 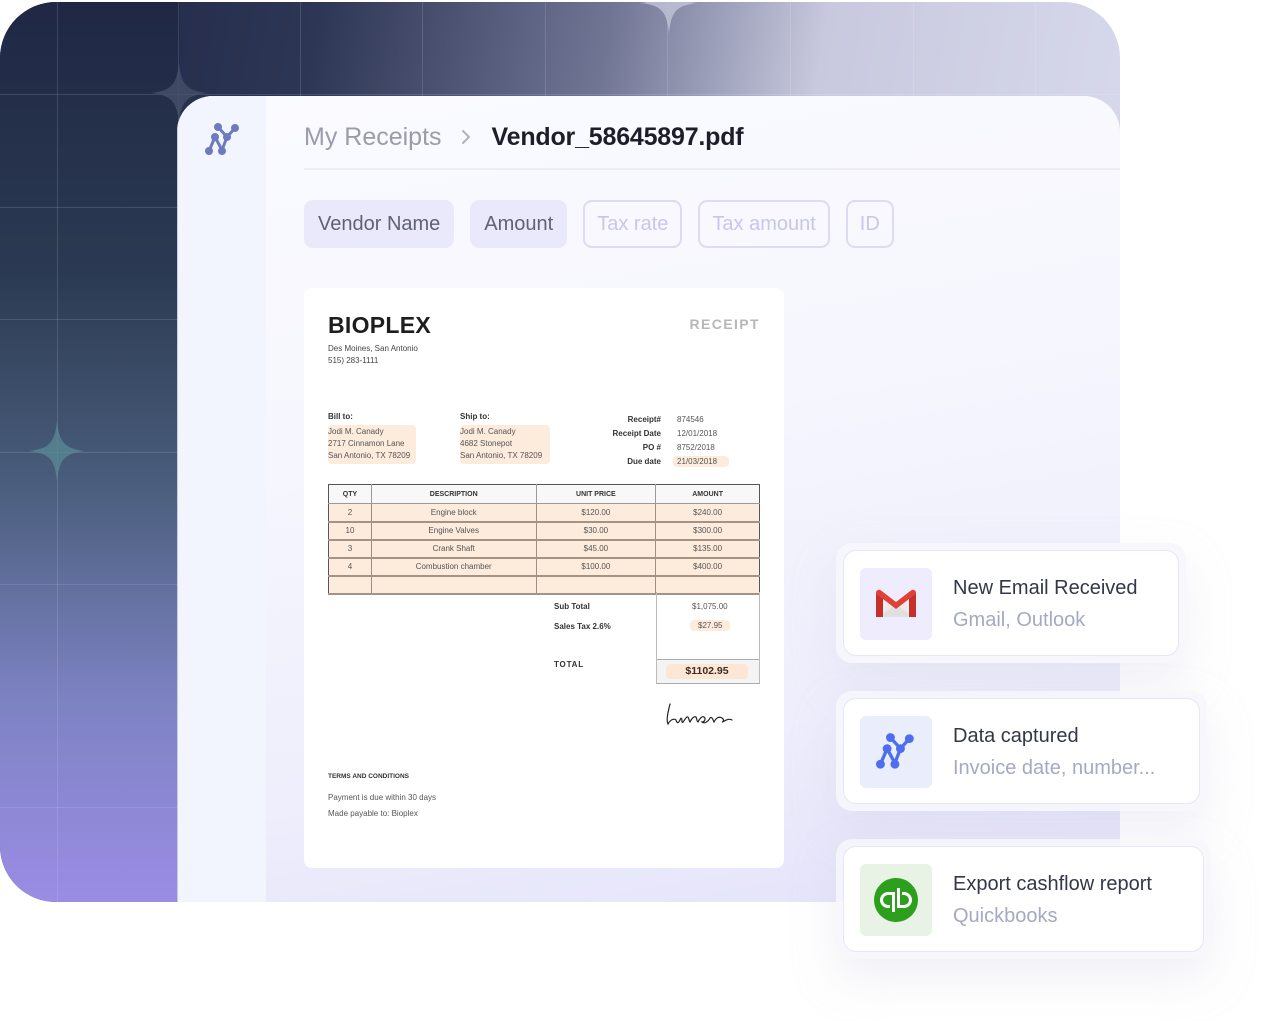 I want to click on meta-key: Receipt Date, so click(x=636, y=433).